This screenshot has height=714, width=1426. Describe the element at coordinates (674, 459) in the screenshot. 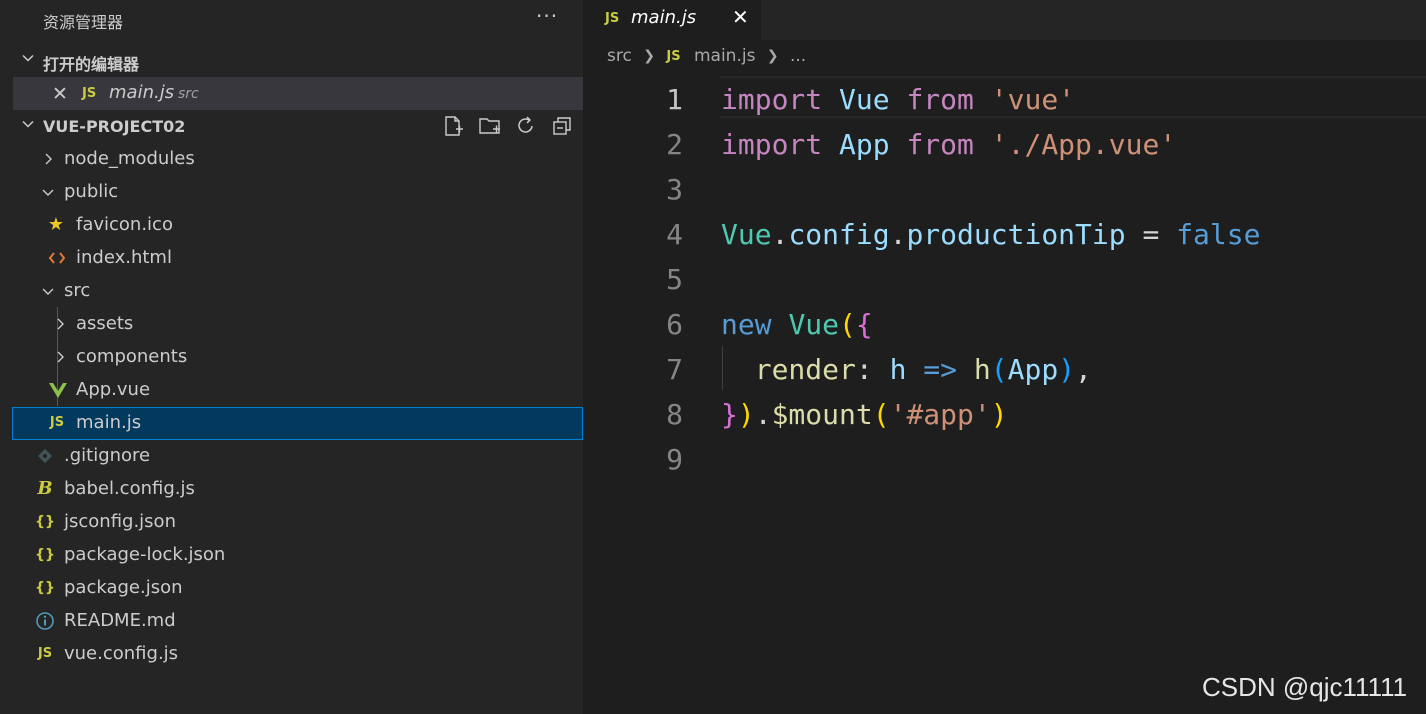

I see `line-number: 9` at that location.